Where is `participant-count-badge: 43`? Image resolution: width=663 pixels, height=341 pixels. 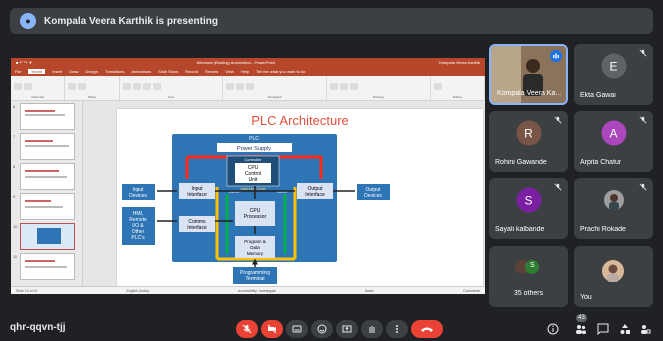
participant-count-badge: 43 is located at coordinates (581, 318).